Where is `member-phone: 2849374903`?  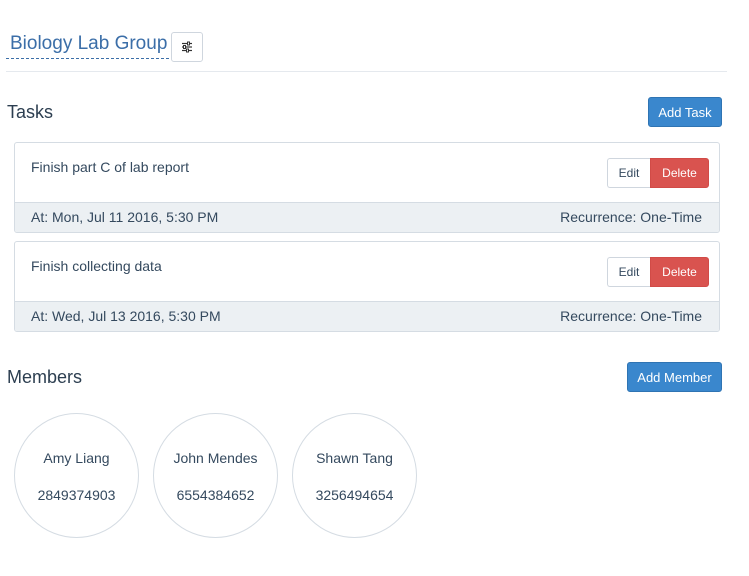
member-phone: 2849374903 is located at coordinates (76, 495).